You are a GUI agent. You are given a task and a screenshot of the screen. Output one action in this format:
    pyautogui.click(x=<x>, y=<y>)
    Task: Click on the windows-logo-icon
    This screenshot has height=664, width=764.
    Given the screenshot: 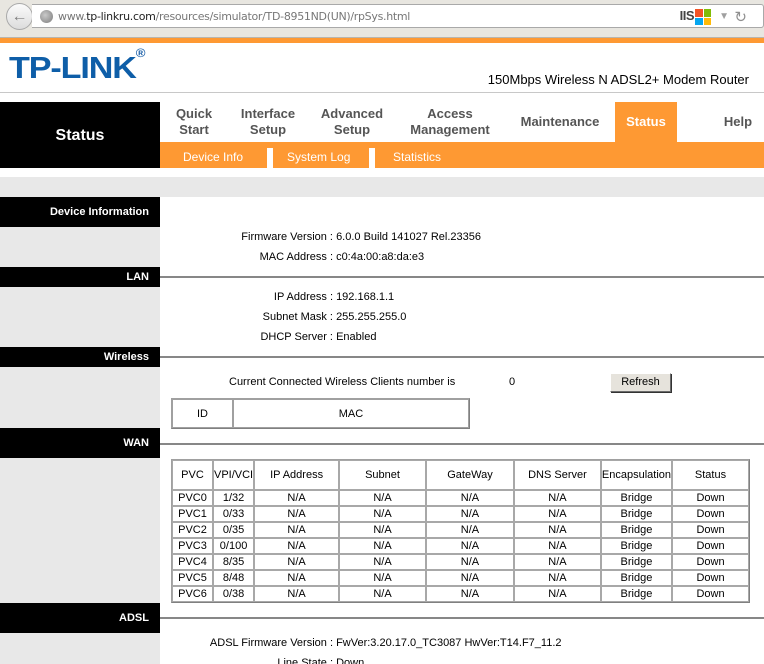 What is the action you would take?
    pyautogui.click(x=703, y=17)
    